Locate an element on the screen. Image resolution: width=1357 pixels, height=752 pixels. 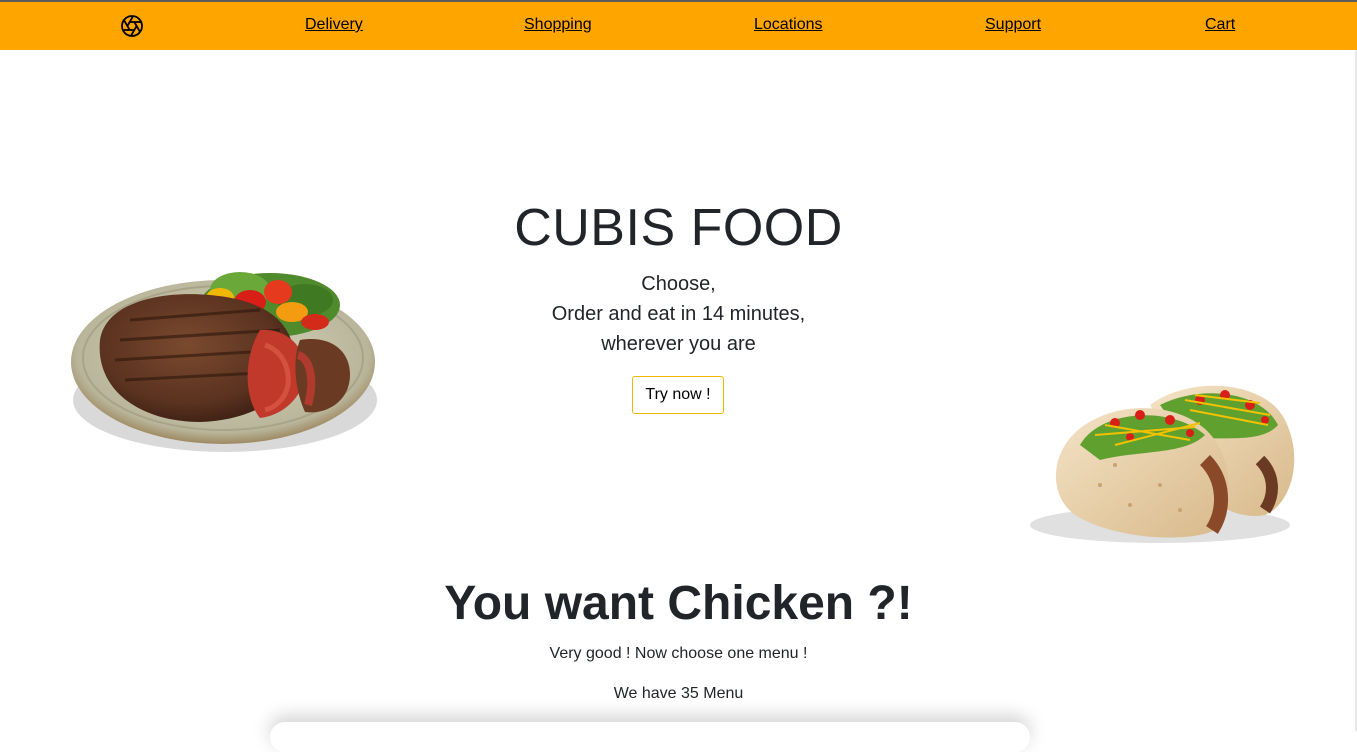
top-navbar: Delivery Shopping Locations Support Cart is located at coordinates (678, 26).